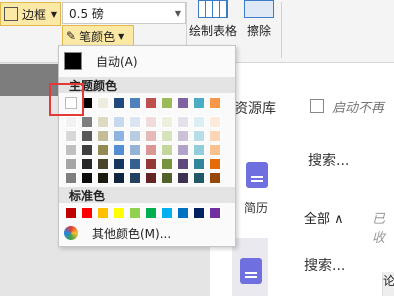 This screenshot has height=296, width=394. I want to click on pen-color-button: ✎ 笔颜色 ▼, so click(98, 36).